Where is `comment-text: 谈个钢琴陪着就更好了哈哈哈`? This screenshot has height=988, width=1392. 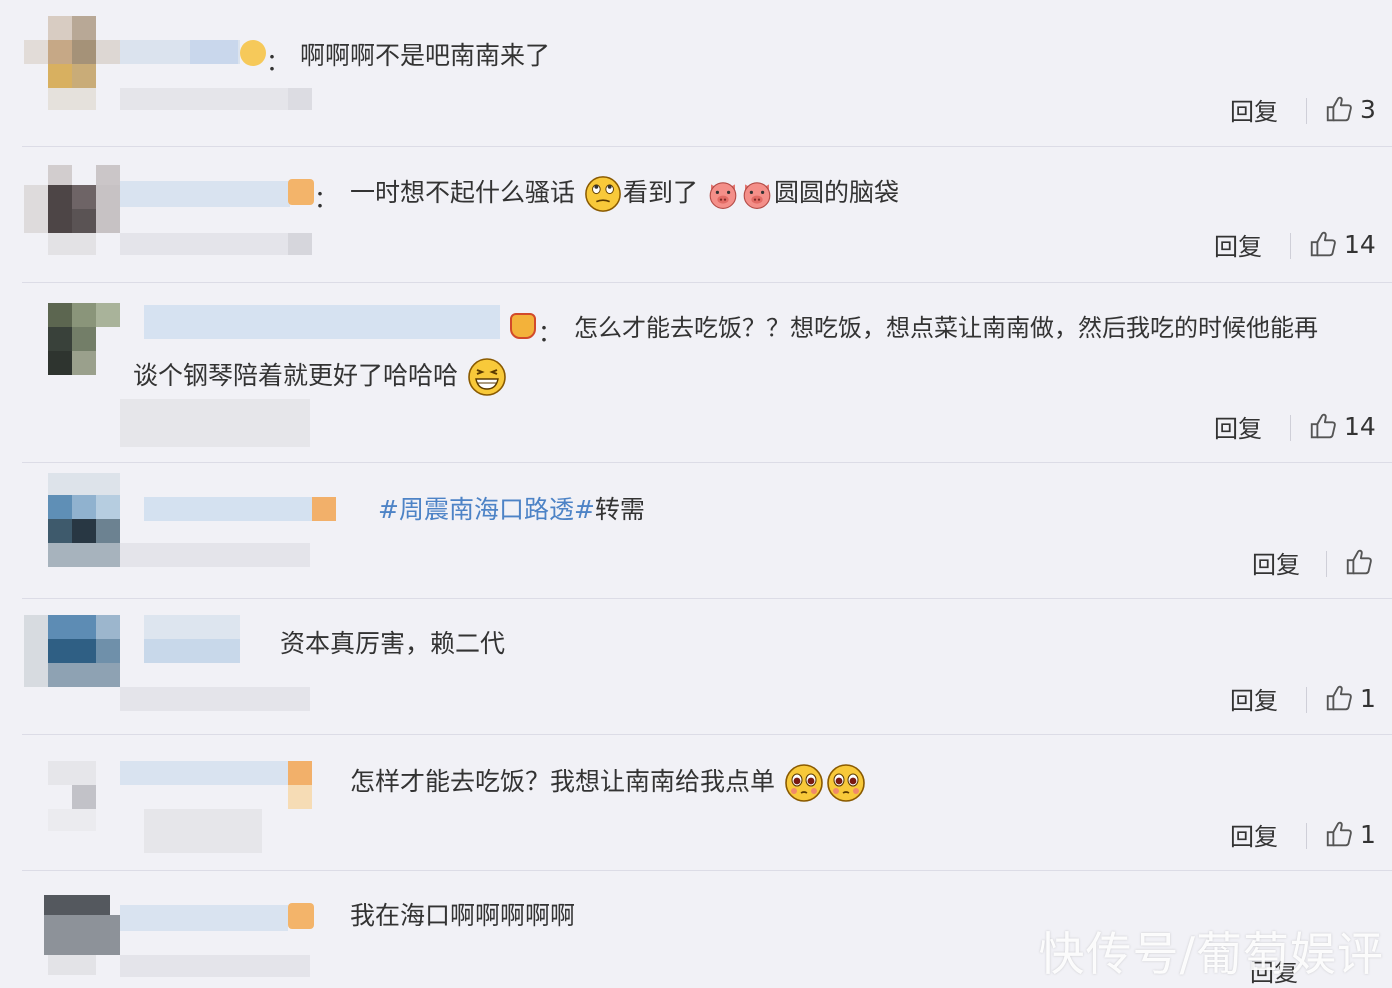
comment-text: 谈个钢琴陪着就更好了哈哈哈 is located at coordinates (296, 375).